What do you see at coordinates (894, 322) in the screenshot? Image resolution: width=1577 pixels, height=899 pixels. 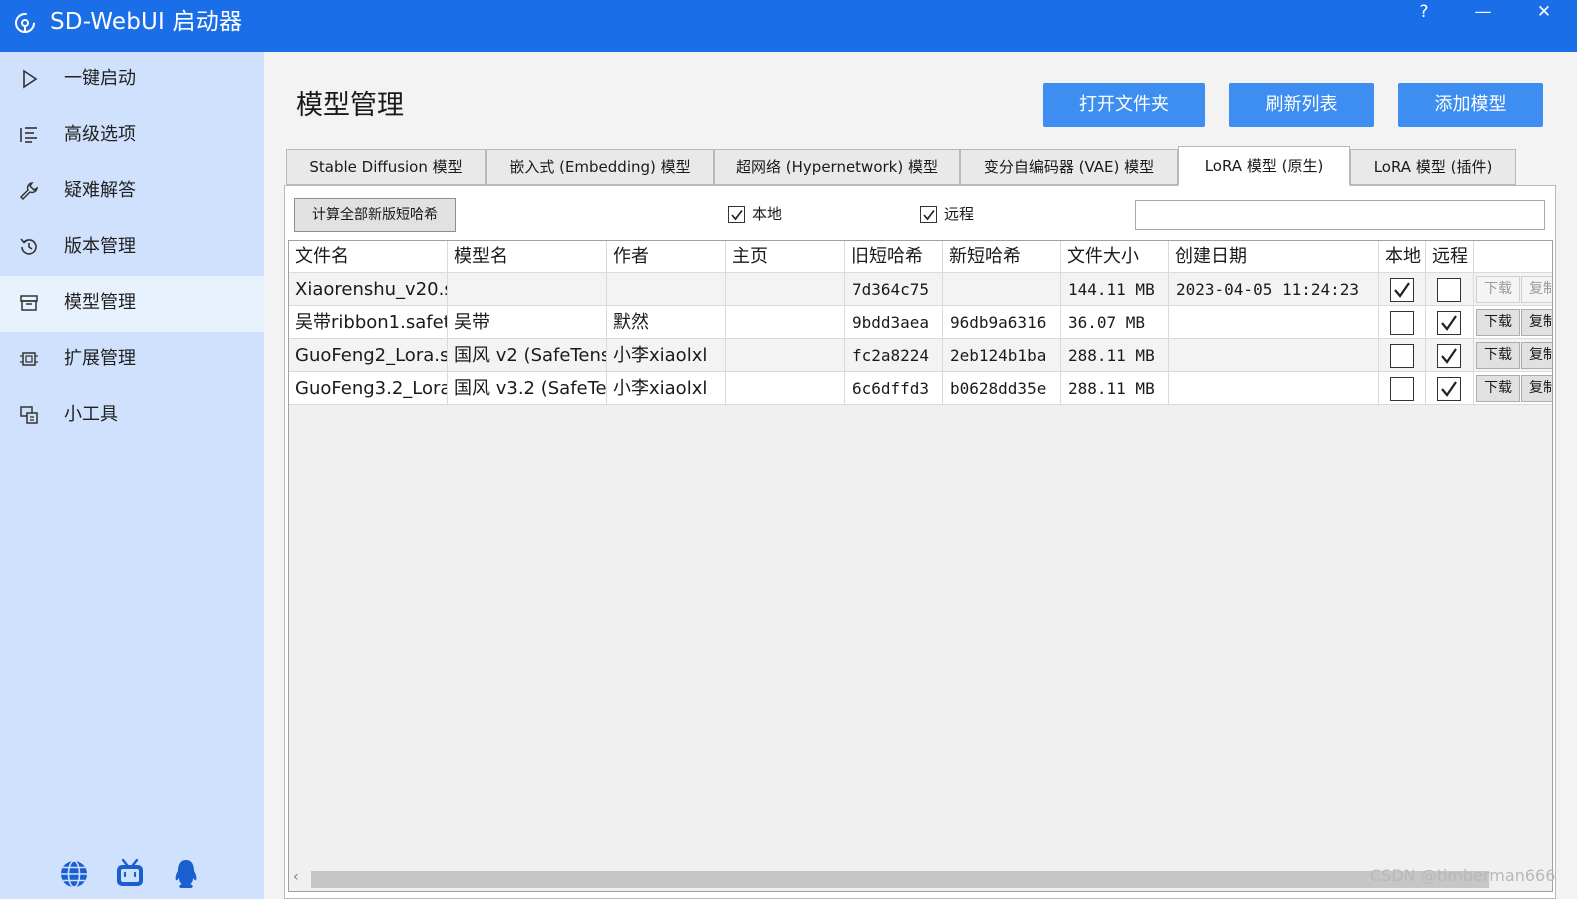 I see `cell-old-hash: 9bdd3aea` at bounding box center [894, 322].